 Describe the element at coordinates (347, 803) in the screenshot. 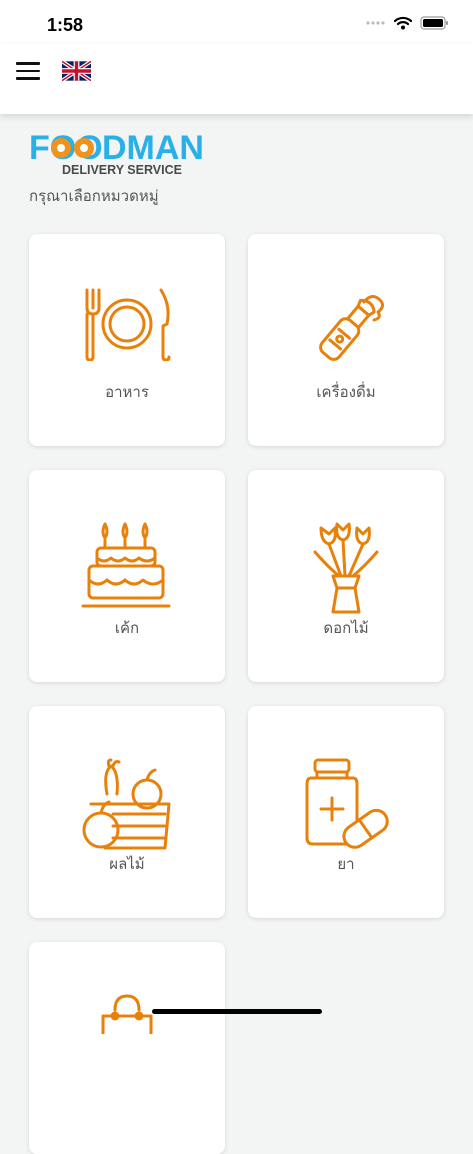

I see `medicine-icon` at that location.